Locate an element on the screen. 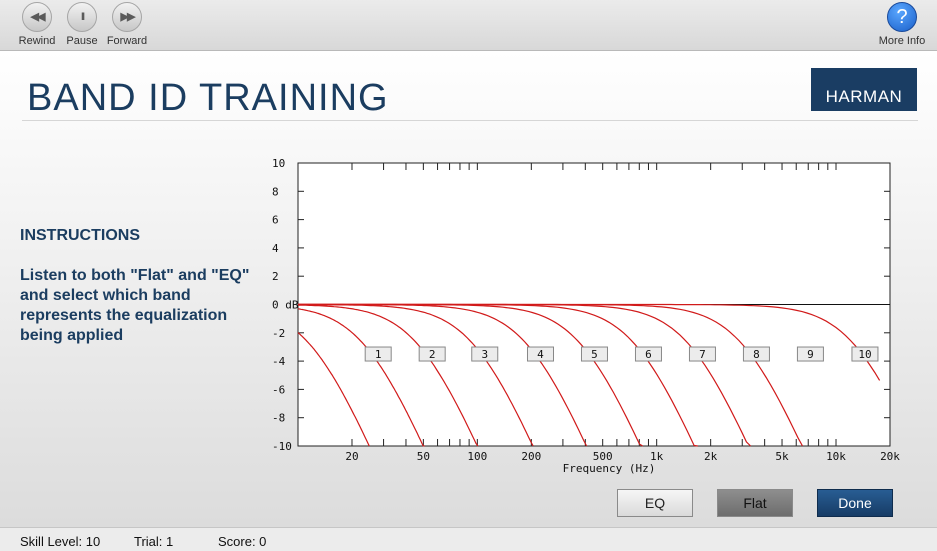  rewind-button: ◀◀ Rewind is located at coordinates (37, 25).